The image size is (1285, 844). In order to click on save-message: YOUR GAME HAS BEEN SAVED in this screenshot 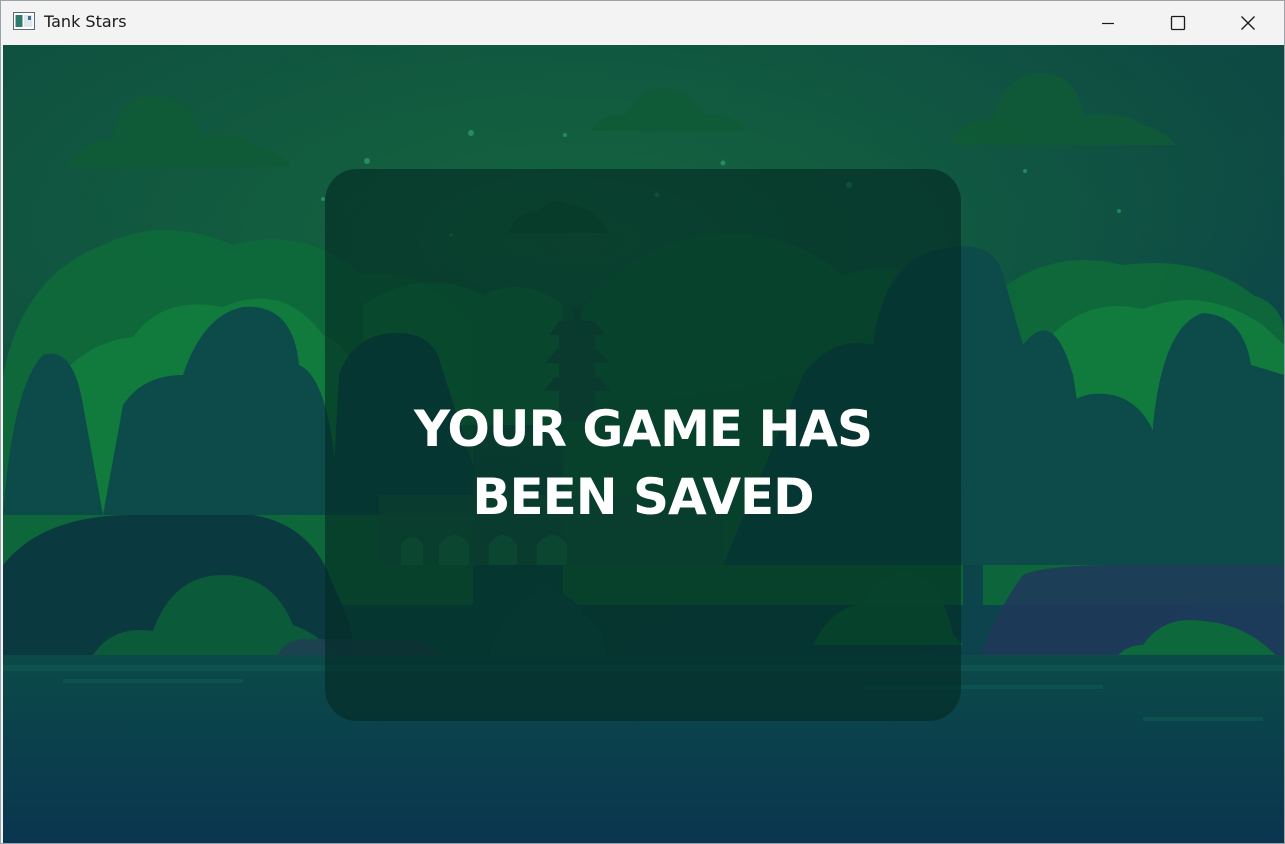, I will do `click(643, 463)`.